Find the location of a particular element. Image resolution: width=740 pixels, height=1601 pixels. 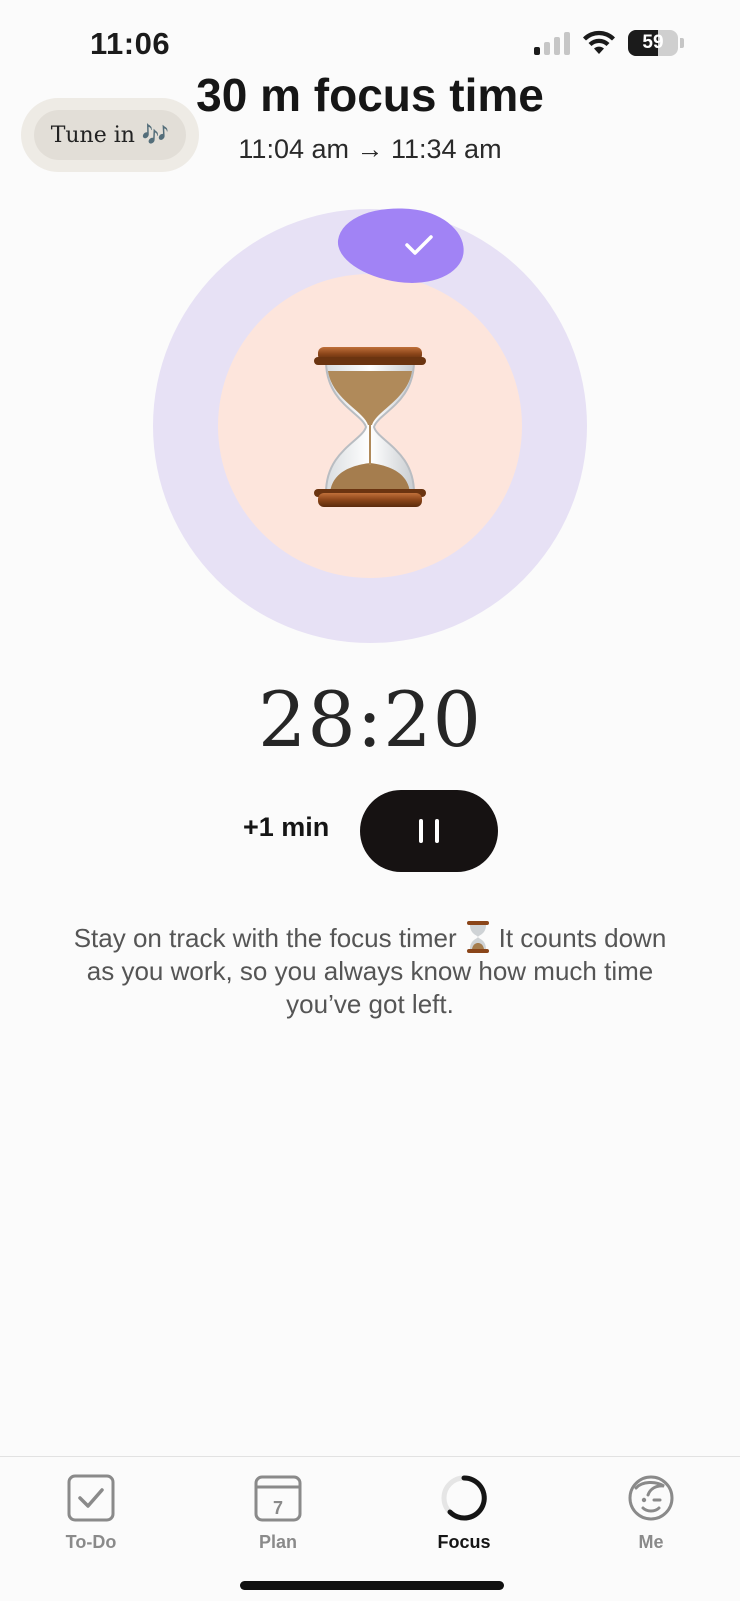

countdown-timer: 28:20 is located at coordinates (370, 719).